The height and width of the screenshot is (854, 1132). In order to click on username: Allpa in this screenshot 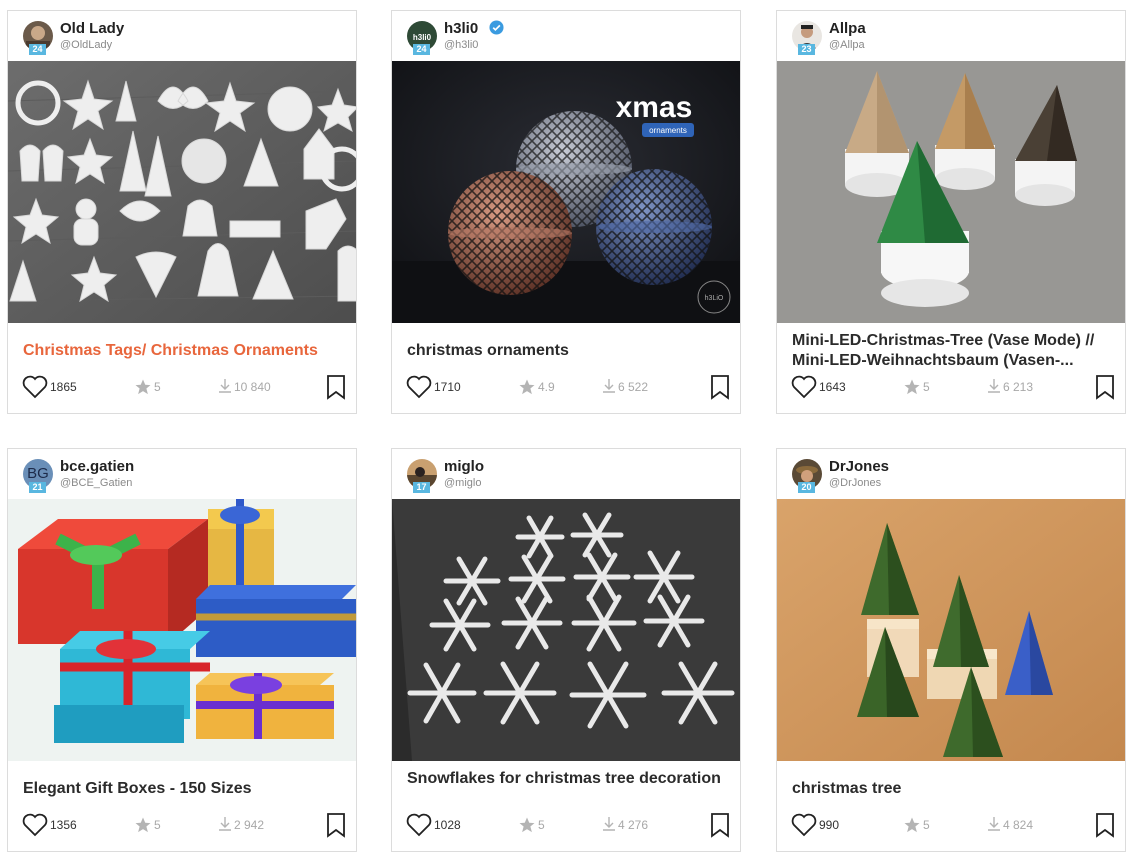, I will do `click(847, 28)`.